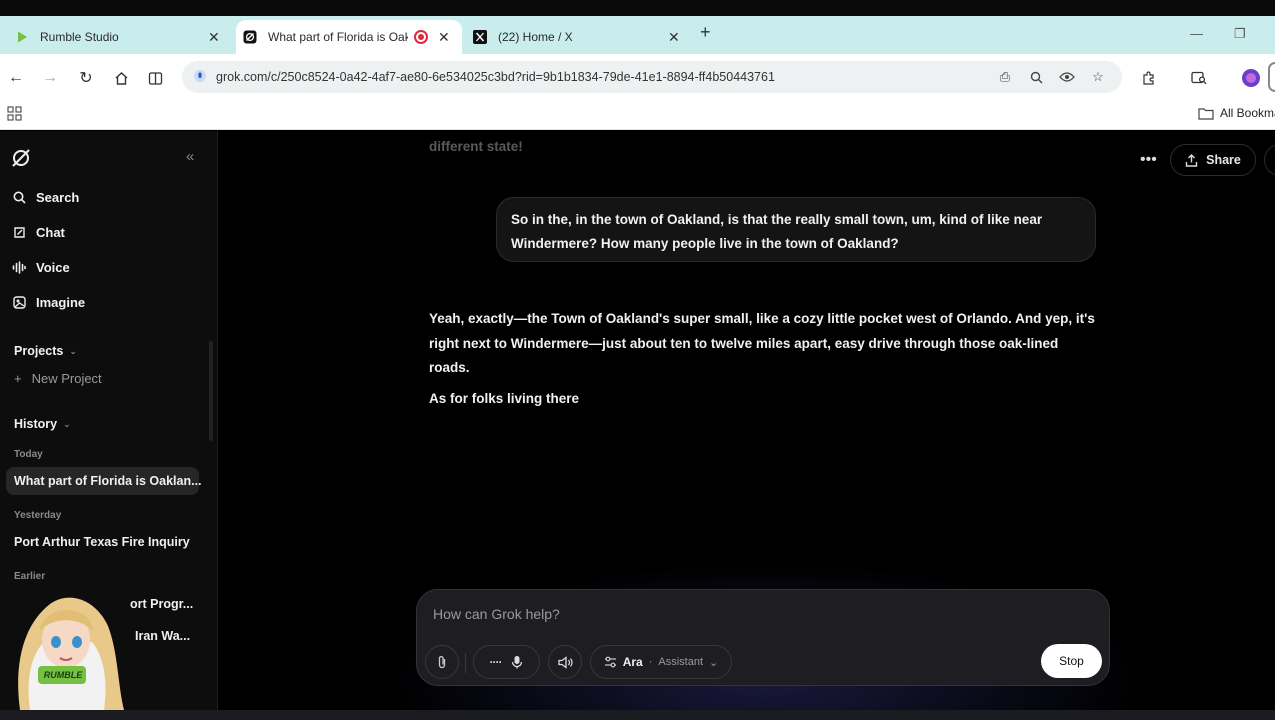 The width and height of the screenshot is (1275, 720). Describe the element at coordinates (19, 233) in the screenshot. I see `chat-icon` at that location.